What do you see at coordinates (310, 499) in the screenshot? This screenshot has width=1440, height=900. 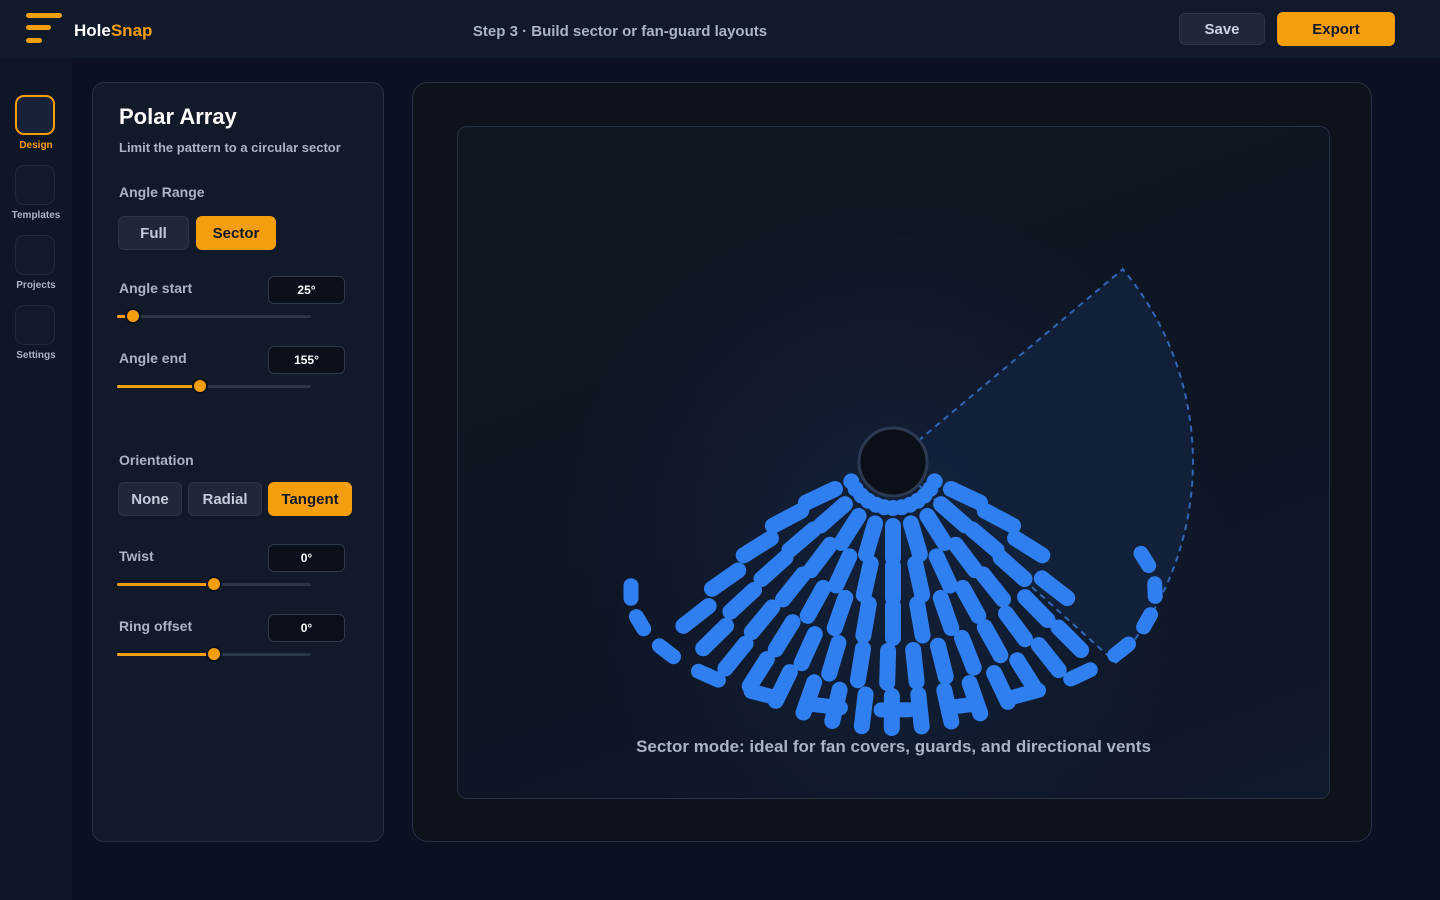 I see `orientation-tangent-button: Tangent` at bounding box center [310, 499].